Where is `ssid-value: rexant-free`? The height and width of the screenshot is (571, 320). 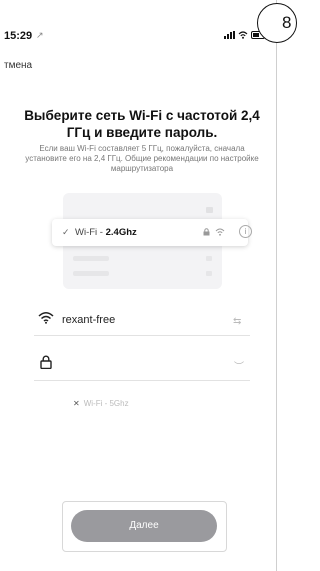 ssid-value: rexant-free is located at coordinates (88, 320).